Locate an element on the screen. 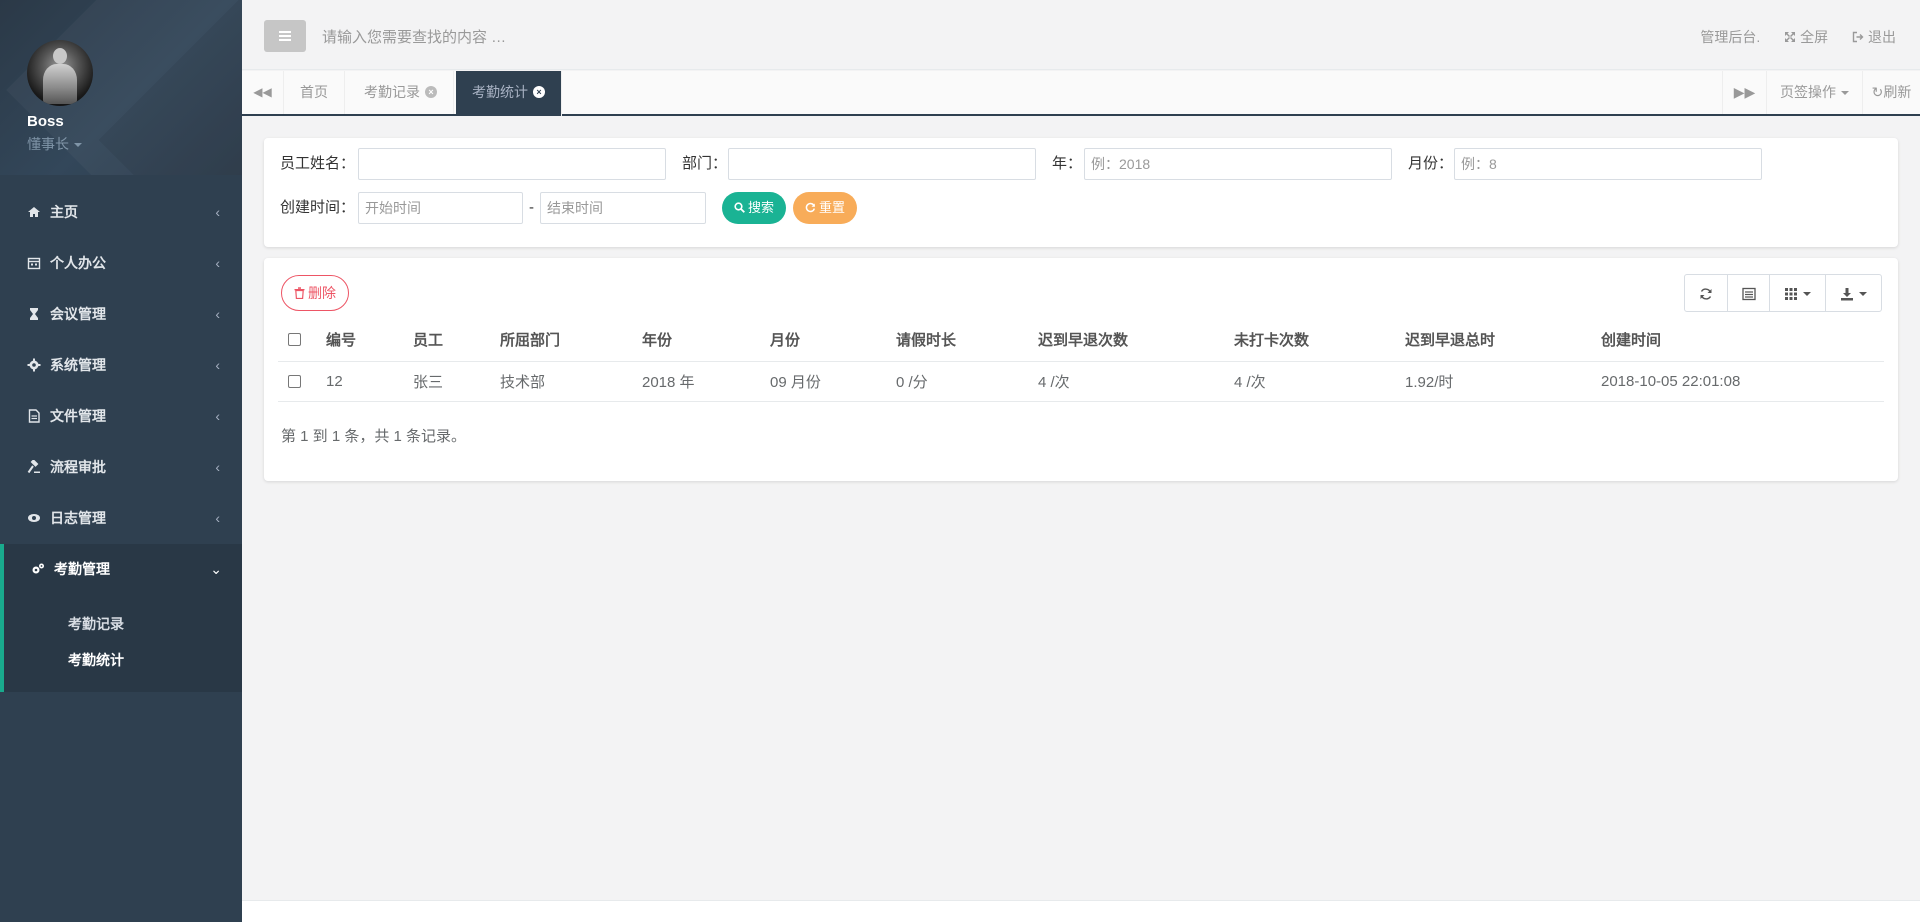 The width and height of the screenshot is (1920, 922). eye-icon is located at coordinates (34, 518).